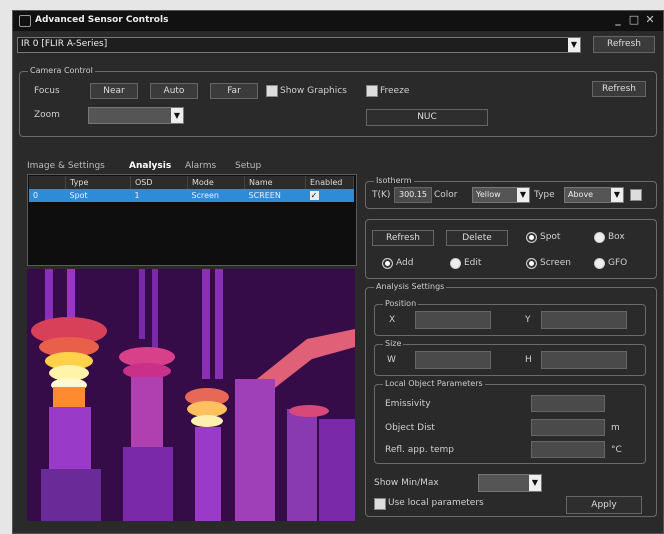  I want to click on delete-button: Delete, so click(477, 238).